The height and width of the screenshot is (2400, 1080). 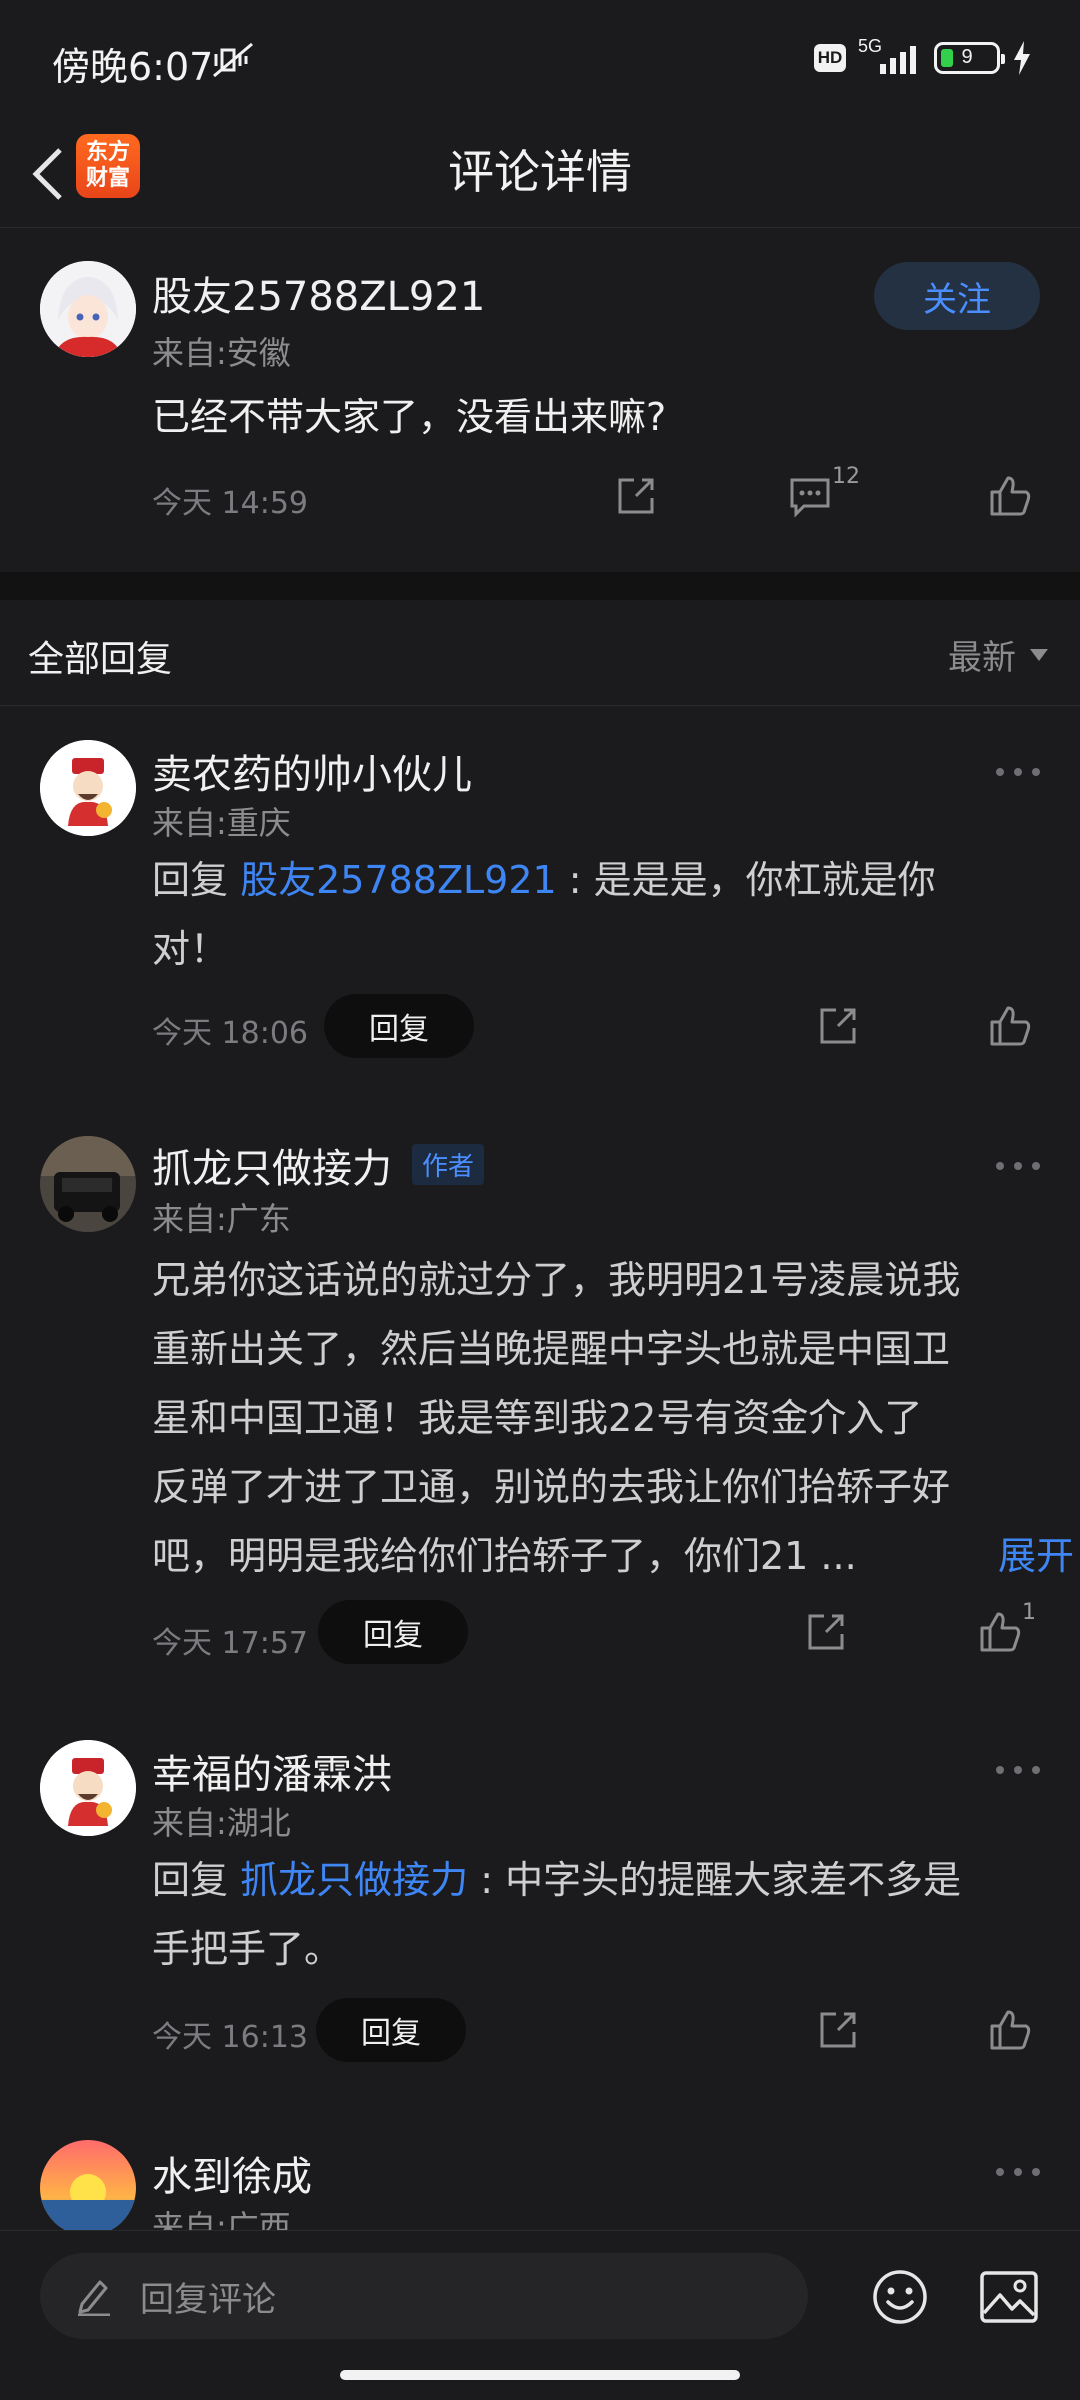 I want to click on reply-comment-input: 回复评论, so click(x=424, y=2296).